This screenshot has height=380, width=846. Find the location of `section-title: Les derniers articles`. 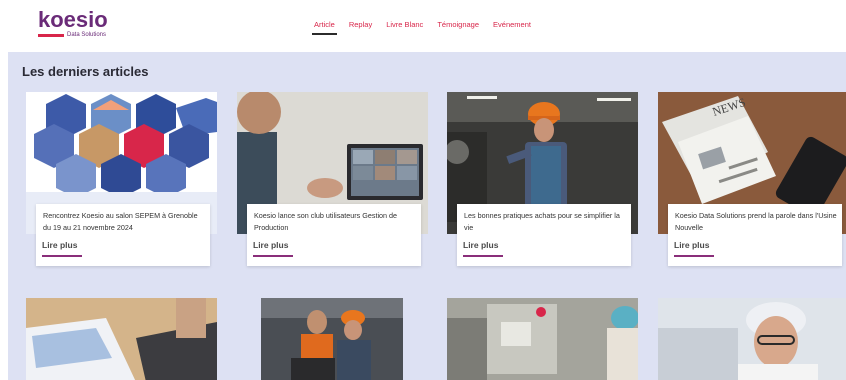

section-title: Les derniers articles is located at coordinates (85, 71).